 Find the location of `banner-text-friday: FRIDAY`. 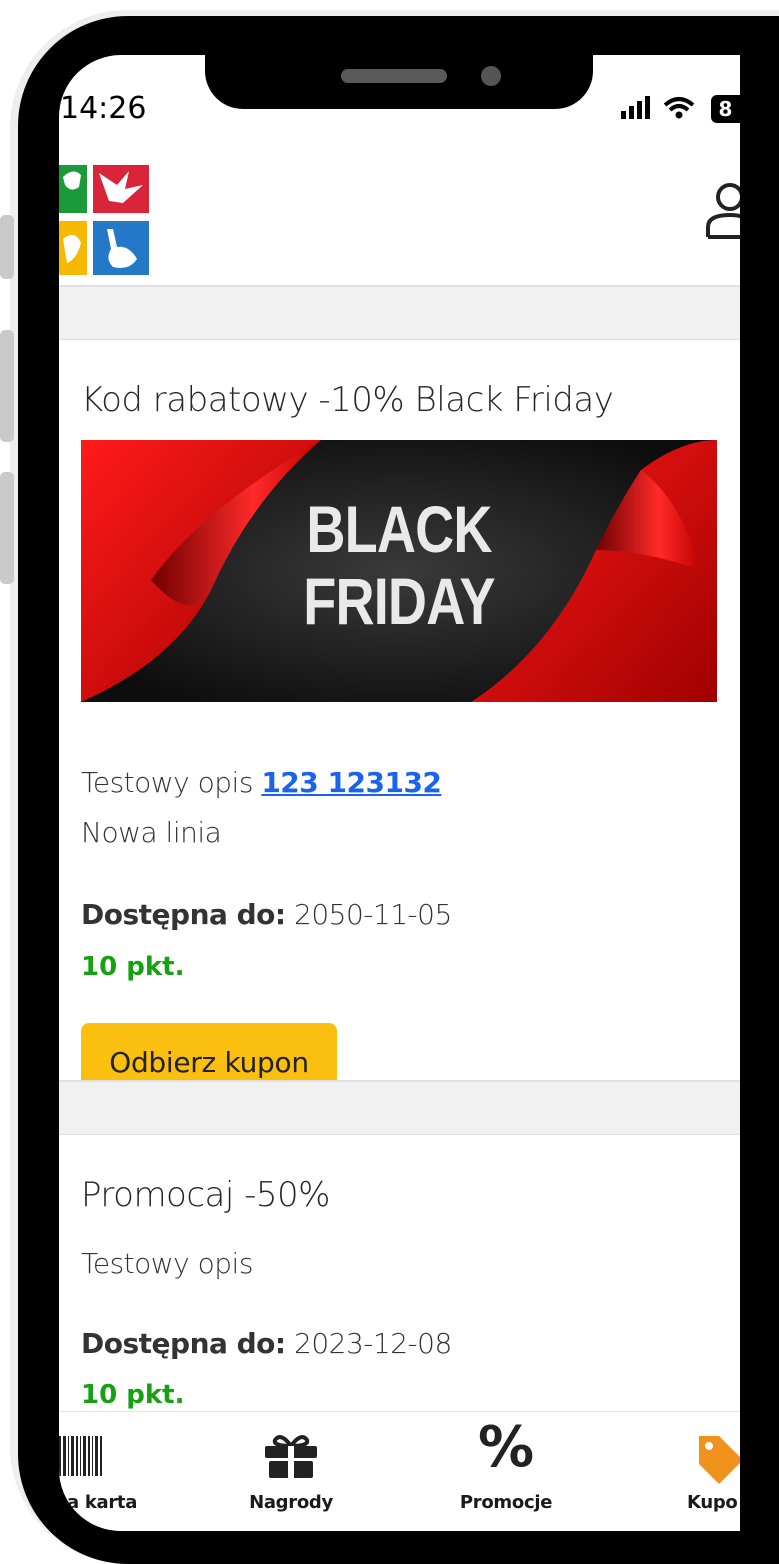

banner-text-friday: FRIDAY is located at coordinates (399, 601).